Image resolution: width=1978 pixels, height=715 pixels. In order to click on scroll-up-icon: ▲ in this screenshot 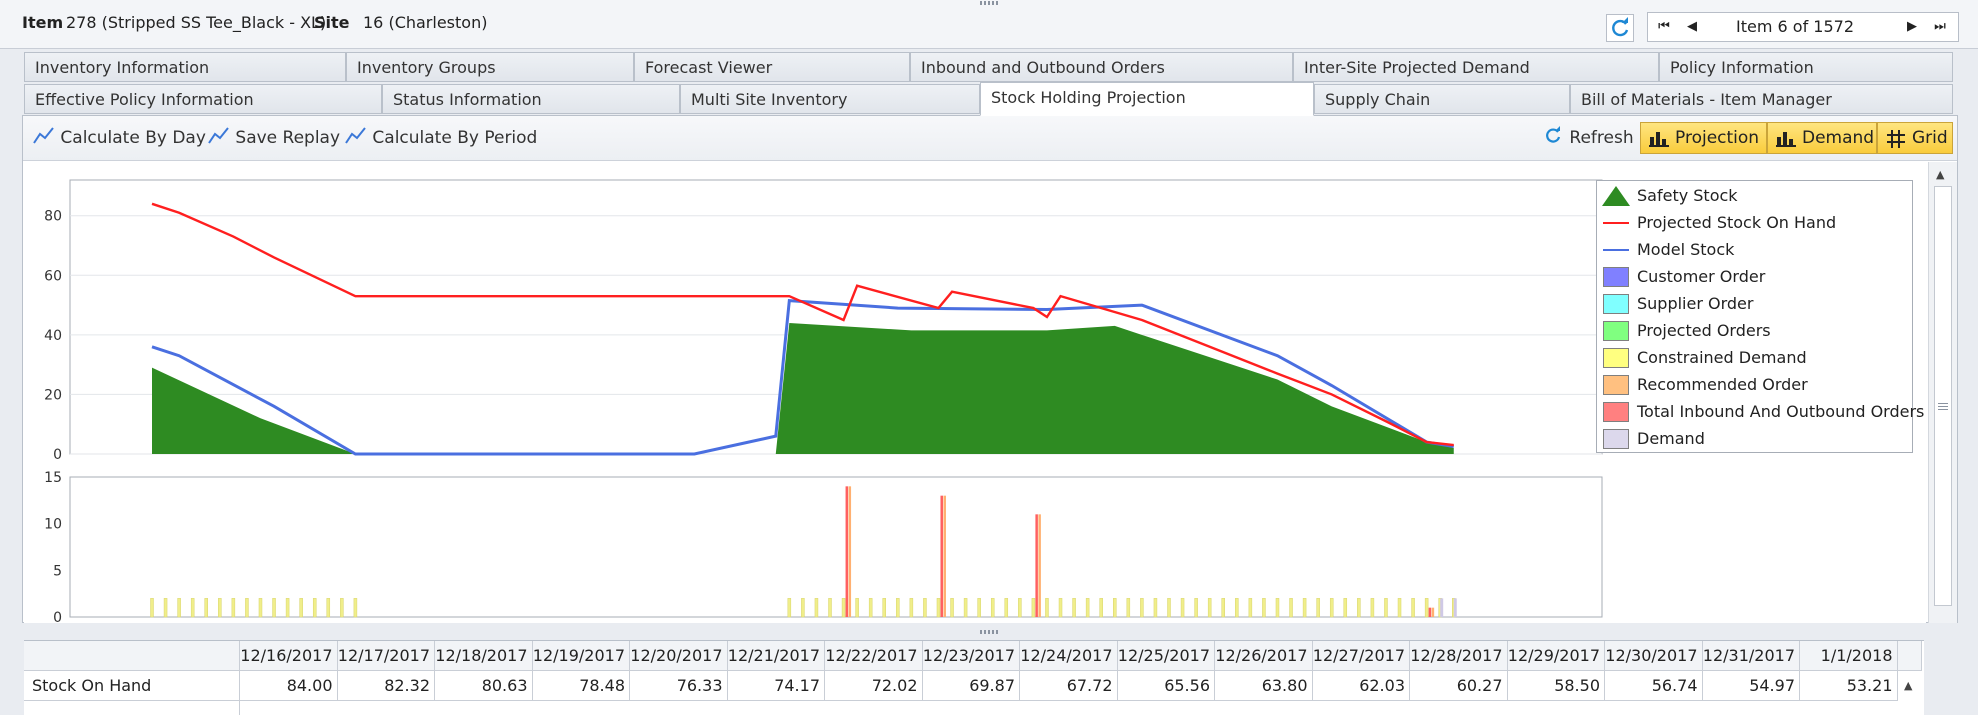, I will do `click(1940, 174)`.